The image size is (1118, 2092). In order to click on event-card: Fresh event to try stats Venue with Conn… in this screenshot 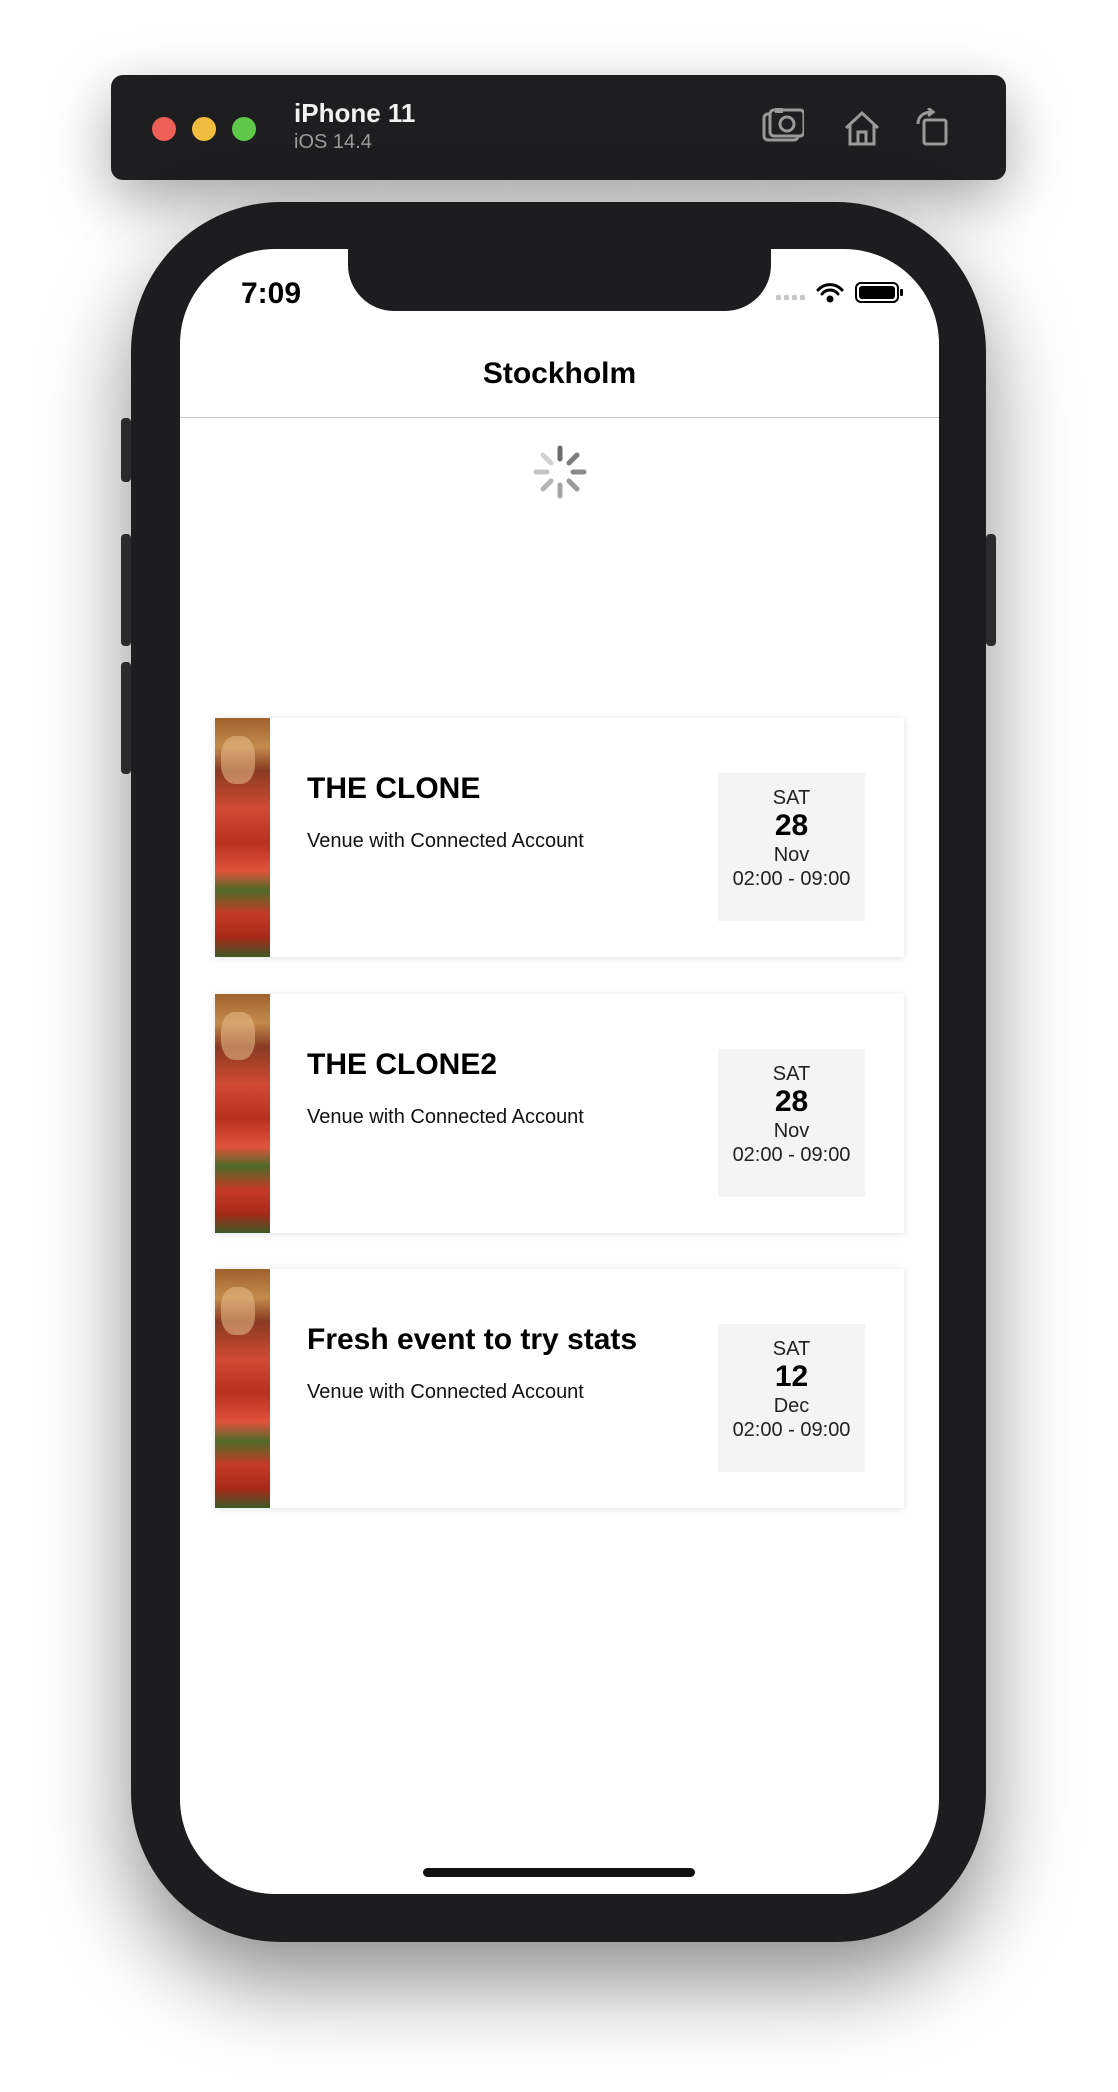, I will do `click(559, 1388)`.